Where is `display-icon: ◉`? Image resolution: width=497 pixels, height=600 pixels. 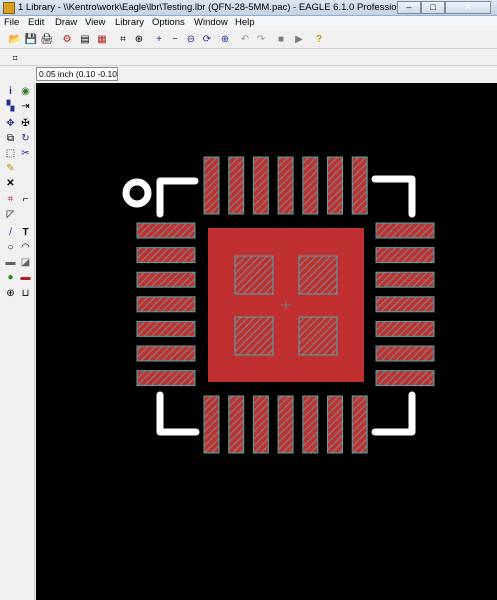
display-icon: ◉ is located at coordinates (25, 91).